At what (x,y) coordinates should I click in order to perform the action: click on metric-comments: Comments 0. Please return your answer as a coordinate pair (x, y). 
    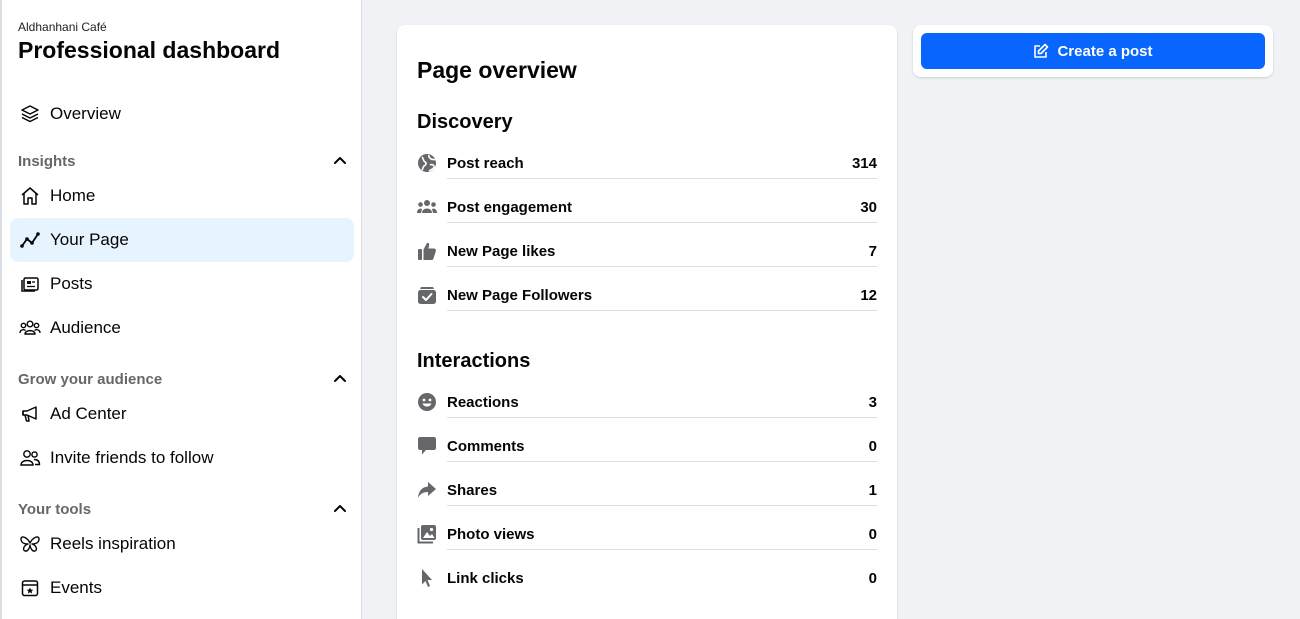
    Looking at the image, I should click on (647, 448).